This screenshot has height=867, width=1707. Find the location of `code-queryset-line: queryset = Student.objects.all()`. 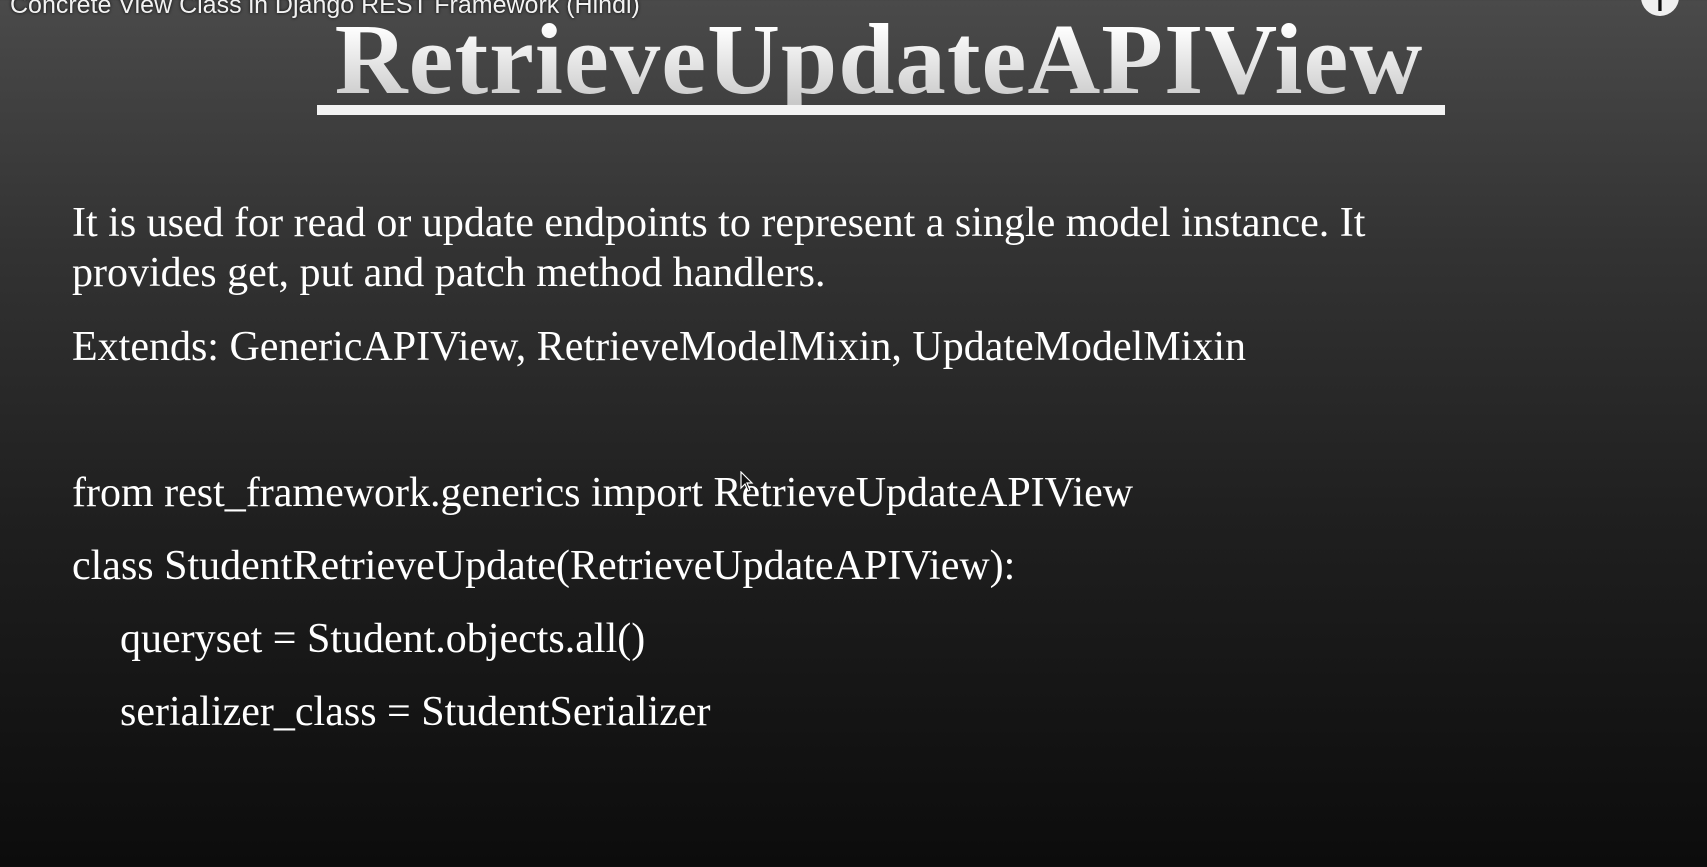

code-queryset-line: queryset = Student.objects.all() is located at coordinates (383, 639).